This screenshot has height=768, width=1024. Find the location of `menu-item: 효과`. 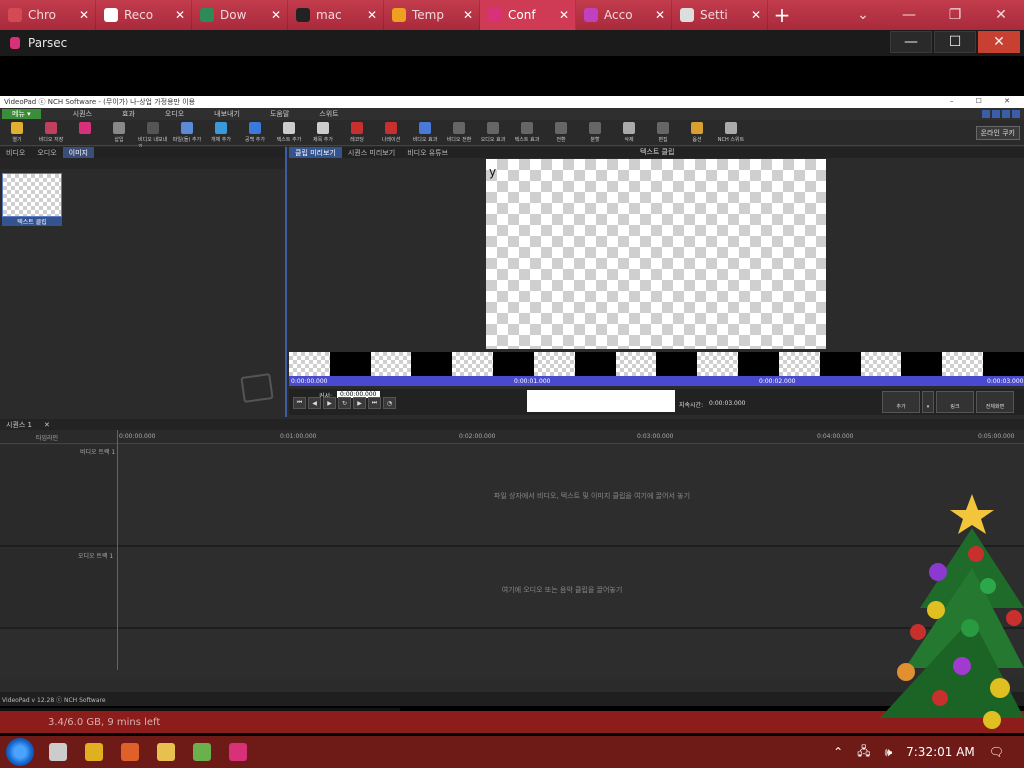

menu-item: 효과 is located at coordinates (128, 114).